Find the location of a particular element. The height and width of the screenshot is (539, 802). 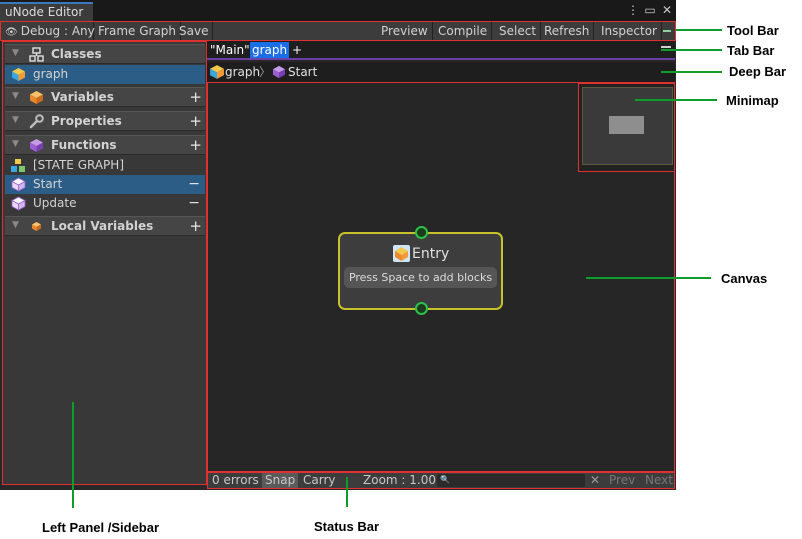

preview-button: Preview is located at coordinates (405, 31).